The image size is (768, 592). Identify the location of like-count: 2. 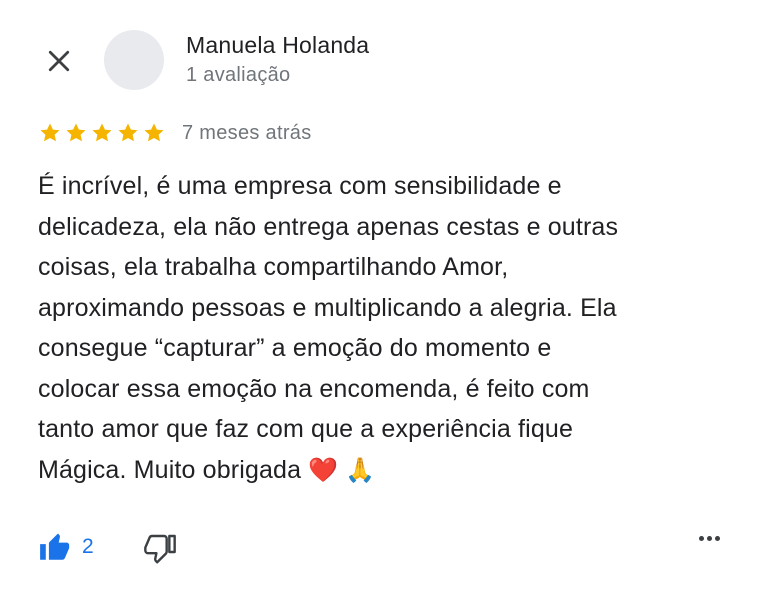
(88, 546).